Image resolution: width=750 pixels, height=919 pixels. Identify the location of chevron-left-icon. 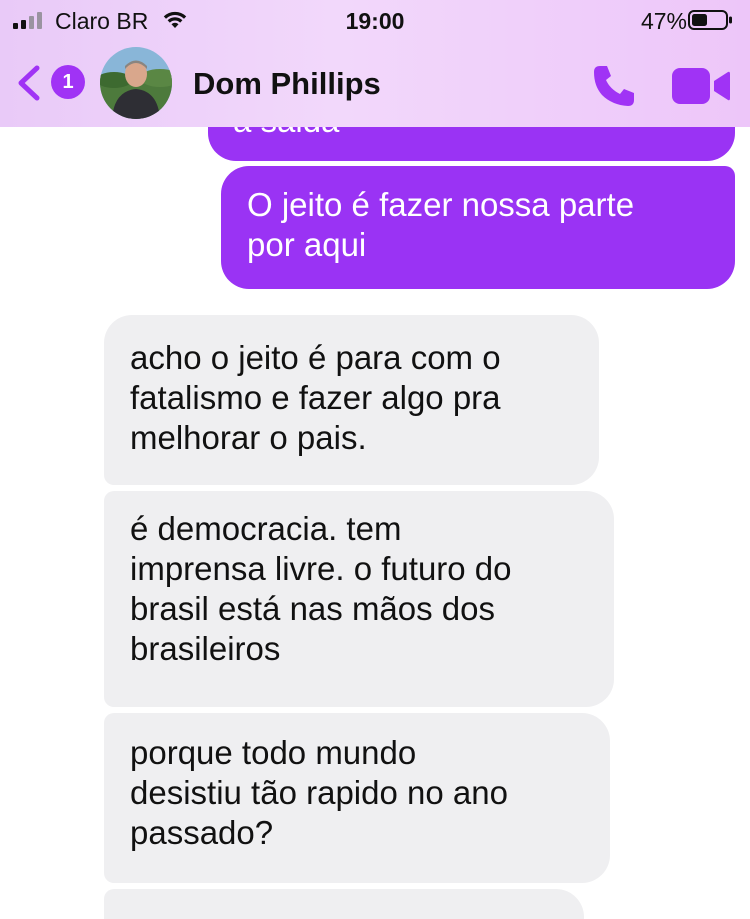
(29, 83).